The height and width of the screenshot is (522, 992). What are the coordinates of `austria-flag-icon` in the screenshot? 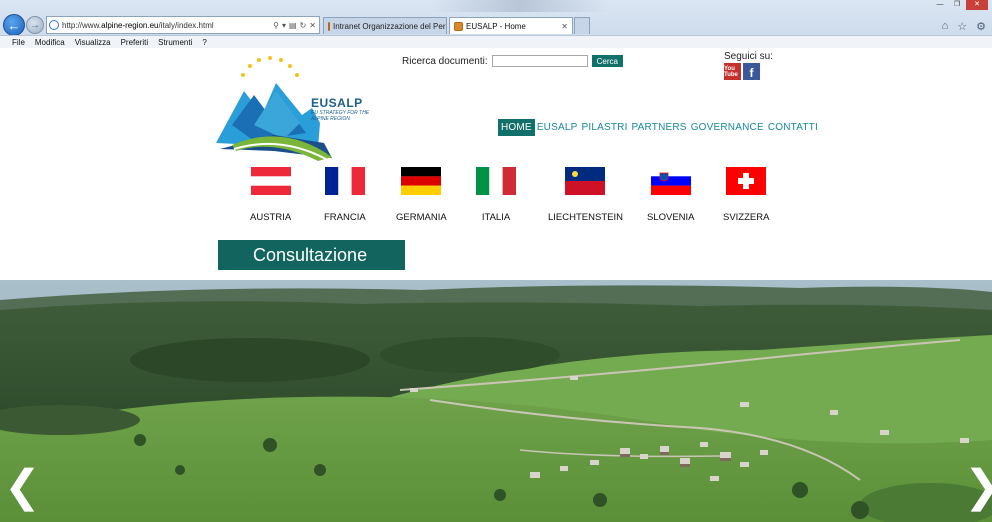 It's located at (270, 181).